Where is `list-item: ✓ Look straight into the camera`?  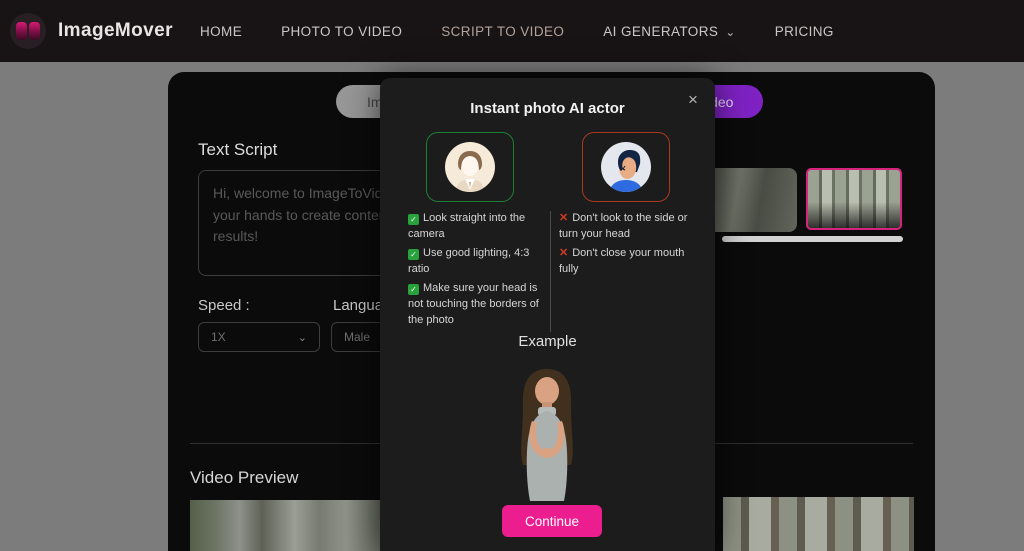
list-item: ✓ Look straight into the camera is located at coordinates (476, 227).